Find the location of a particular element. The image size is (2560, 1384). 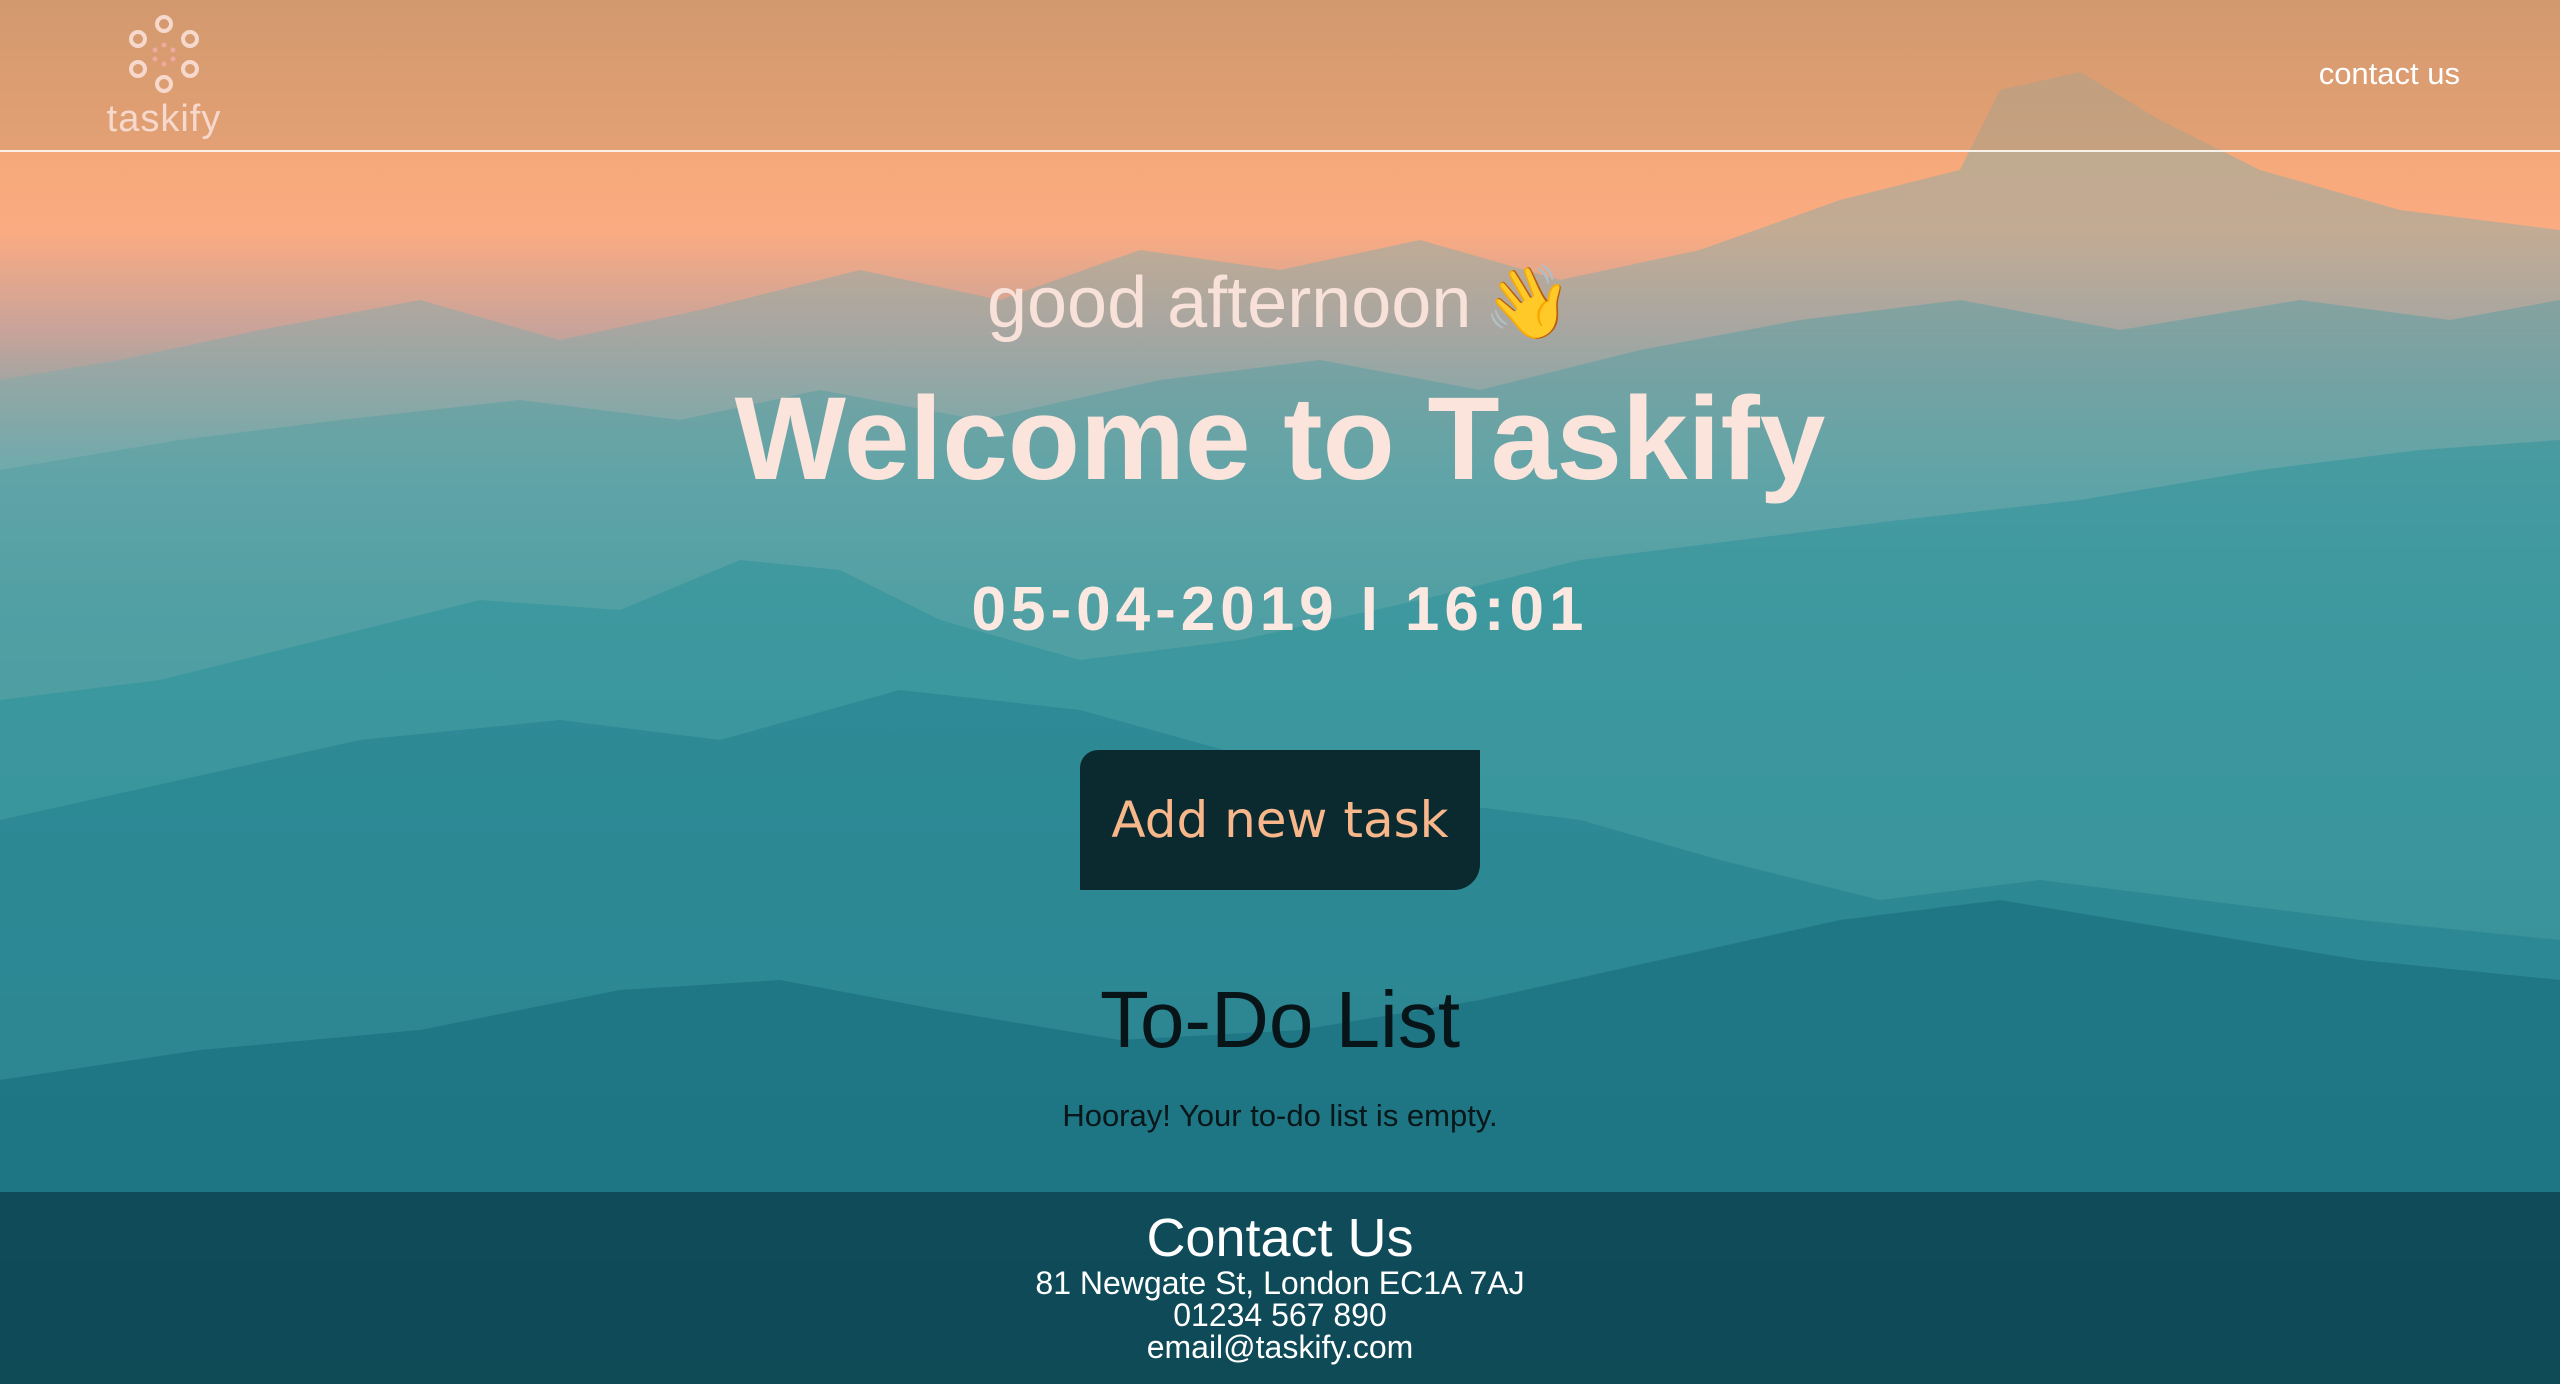

logo-wordmark: taskify is located at coordinates (164, 119).